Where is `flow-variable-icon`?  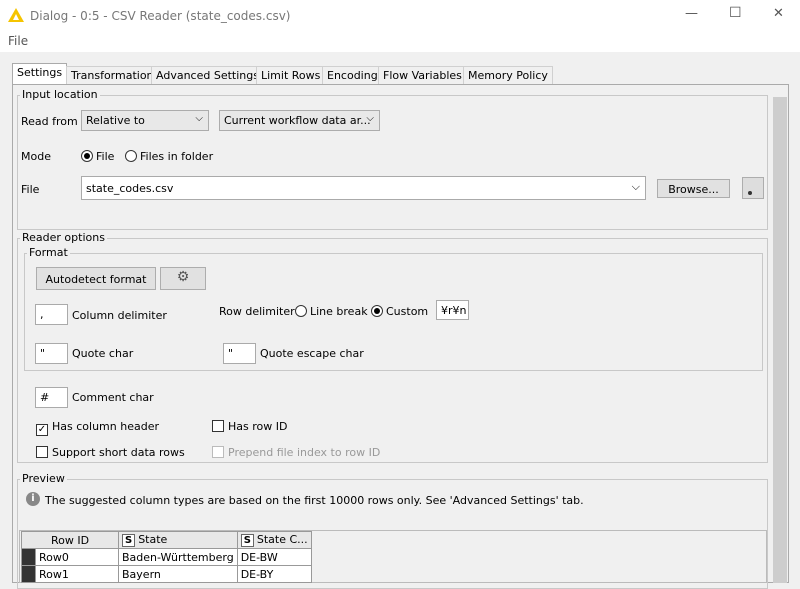 flow-variable-icon is located at coordinates (750, 193).